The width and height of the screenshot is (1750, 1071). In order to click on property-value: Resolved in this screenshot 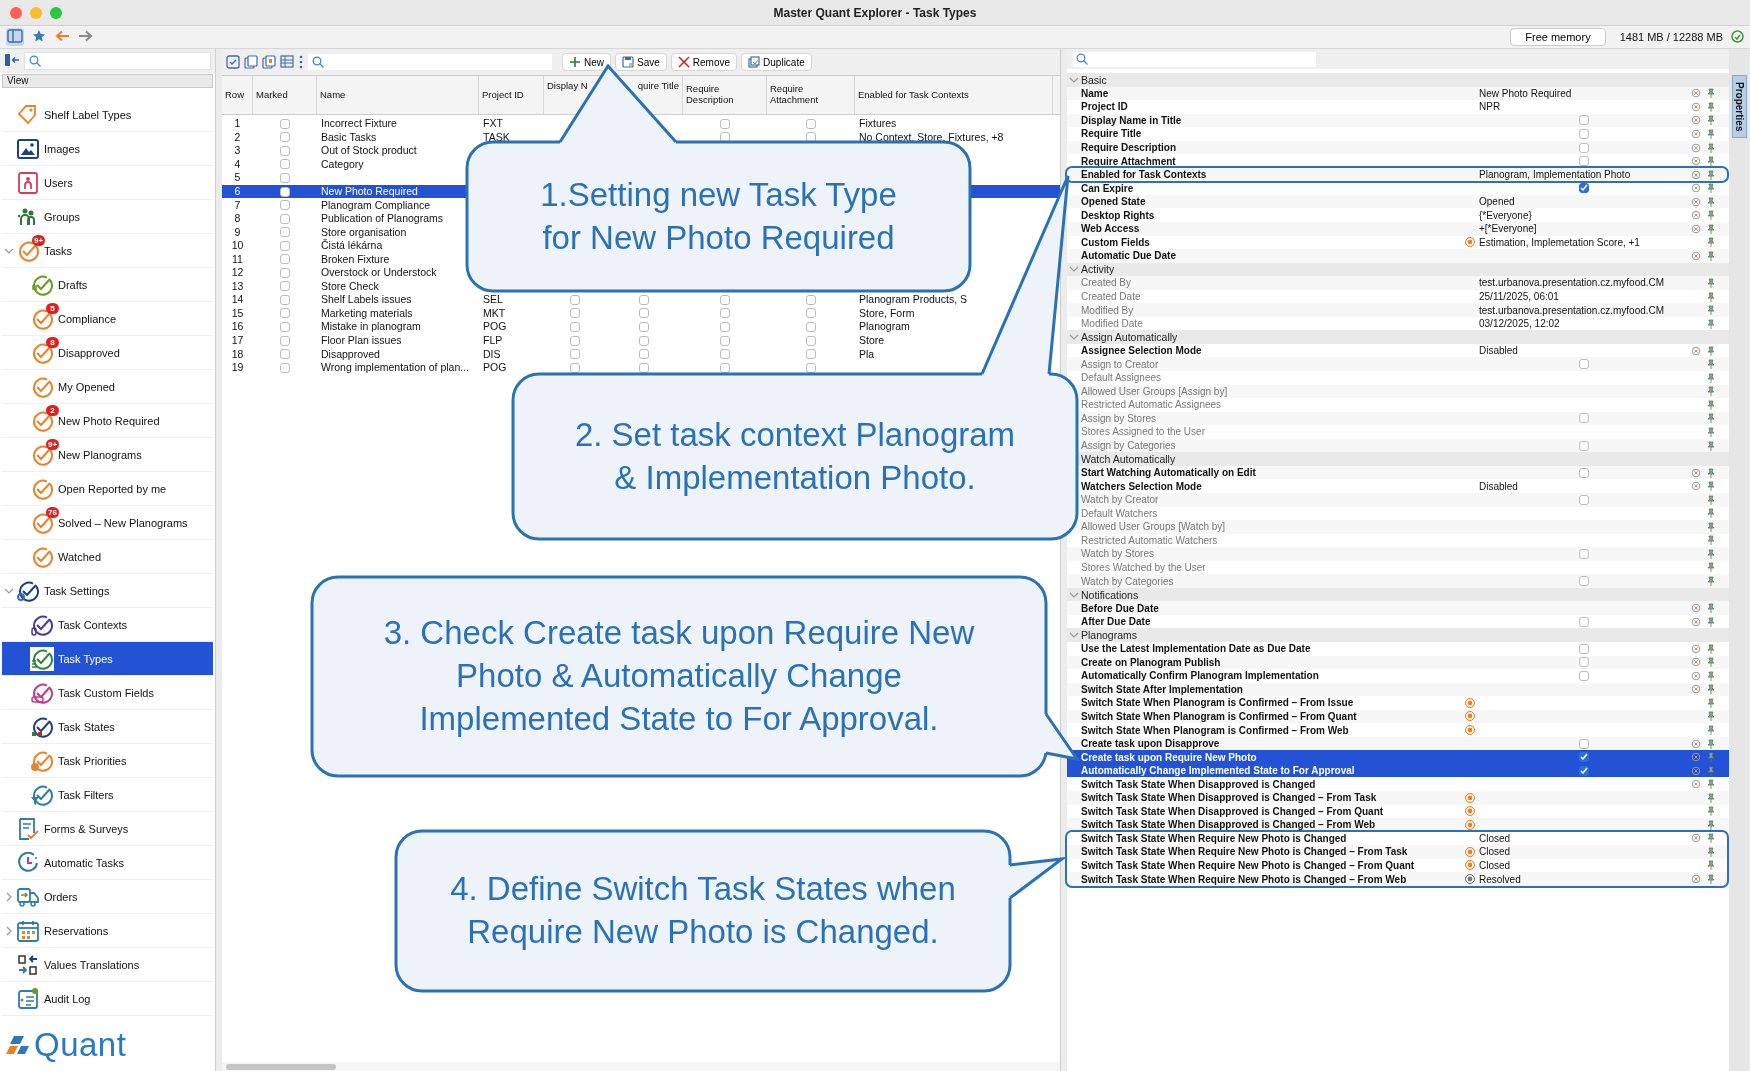, I will do `click(1500, 879)`.